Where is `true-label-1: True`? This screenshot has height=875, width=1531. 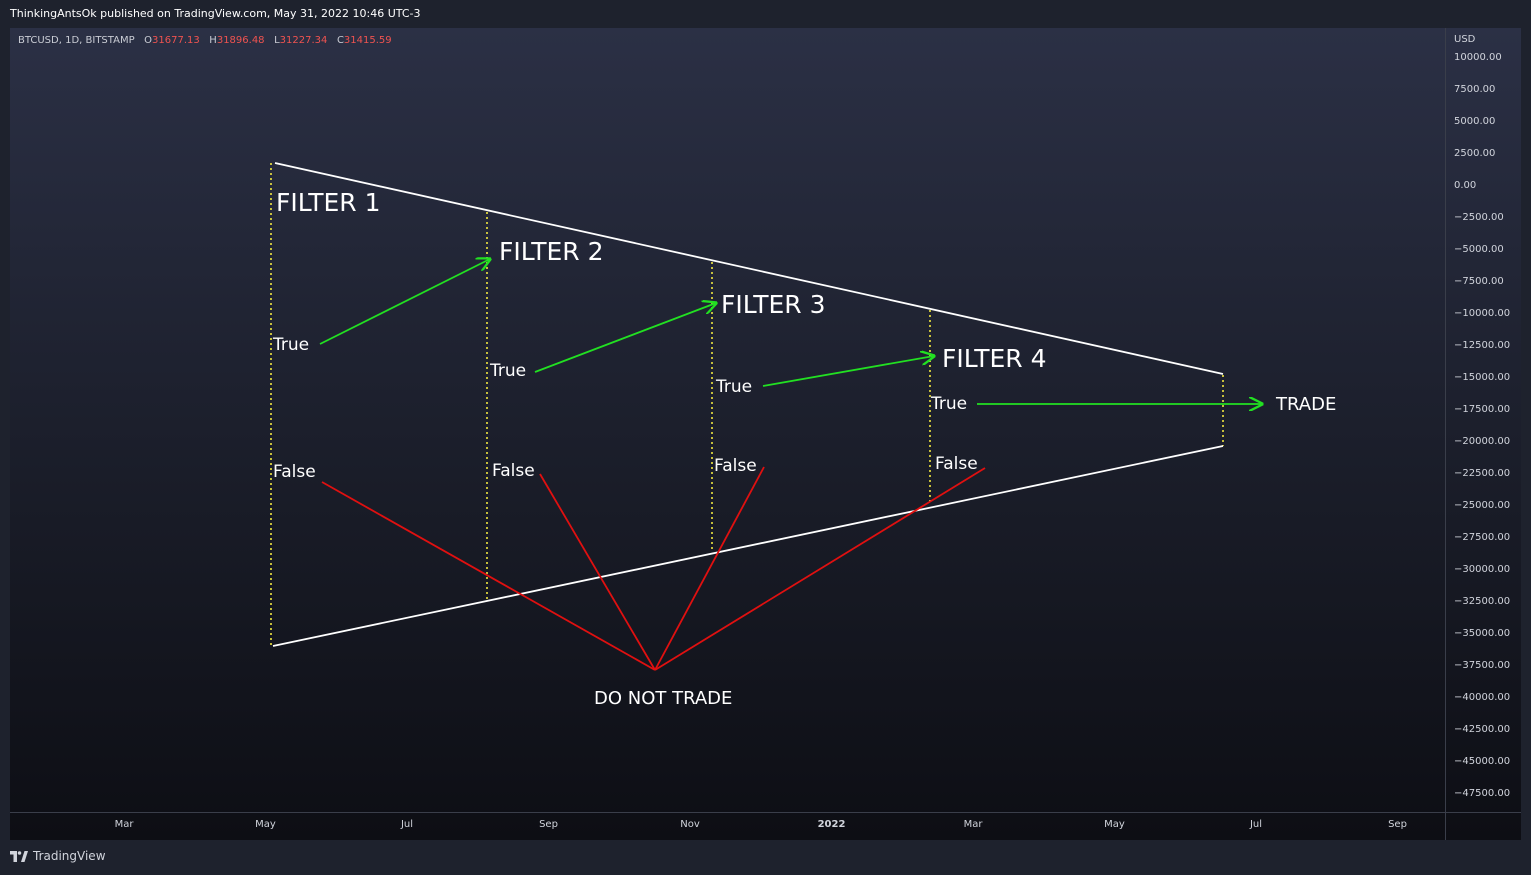 true-label-1: True is located at coordinates (290, 345).